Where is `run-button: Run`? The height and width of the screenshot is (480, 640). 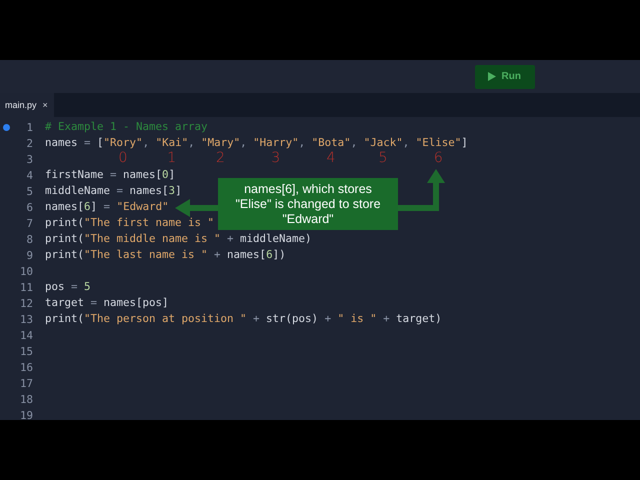
run-button: Run is located at coordinates (504, 76).